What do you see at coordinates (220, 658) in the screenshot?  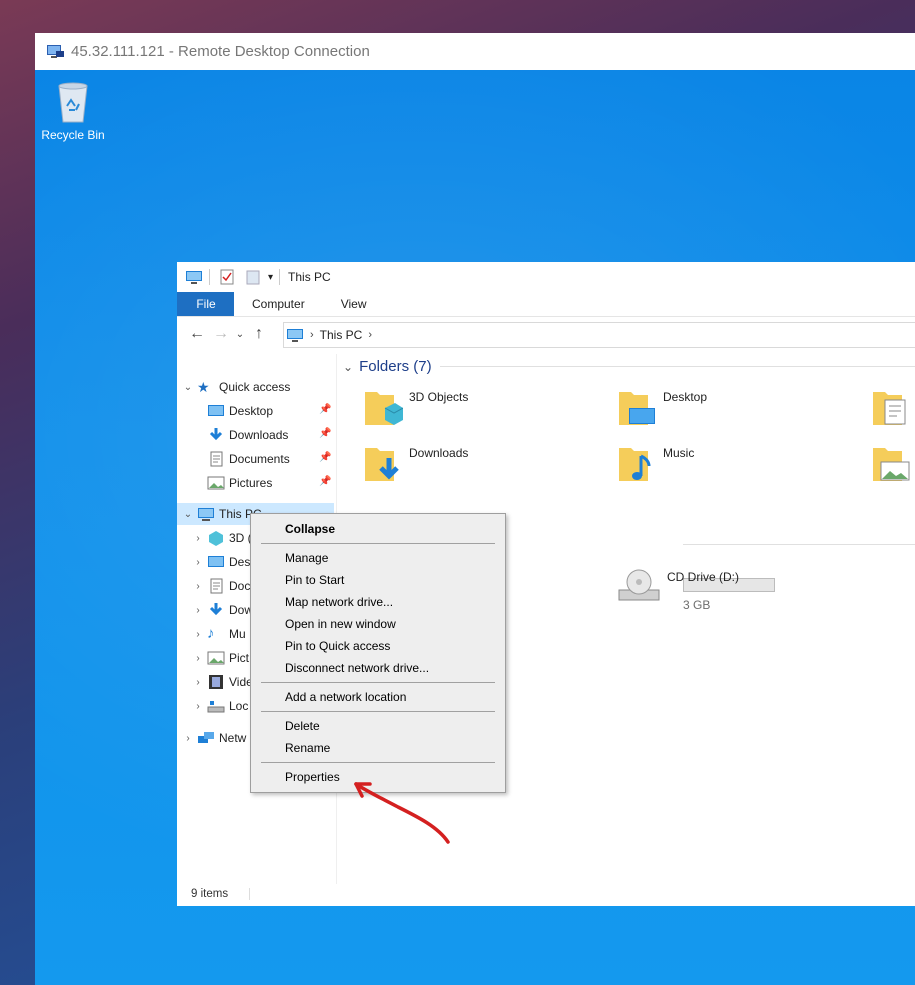 I see `tree-pictures: › Pict` at bounding box center [220, 658].